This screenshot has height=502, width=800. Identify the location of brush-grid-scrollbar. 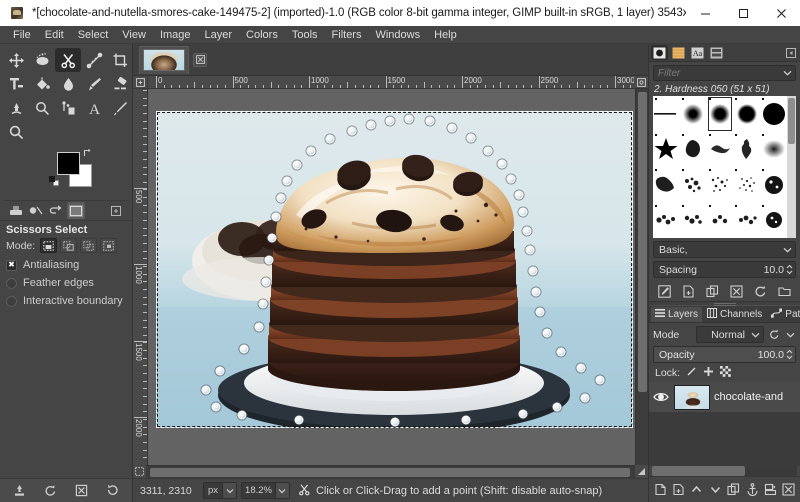
(791, 167).